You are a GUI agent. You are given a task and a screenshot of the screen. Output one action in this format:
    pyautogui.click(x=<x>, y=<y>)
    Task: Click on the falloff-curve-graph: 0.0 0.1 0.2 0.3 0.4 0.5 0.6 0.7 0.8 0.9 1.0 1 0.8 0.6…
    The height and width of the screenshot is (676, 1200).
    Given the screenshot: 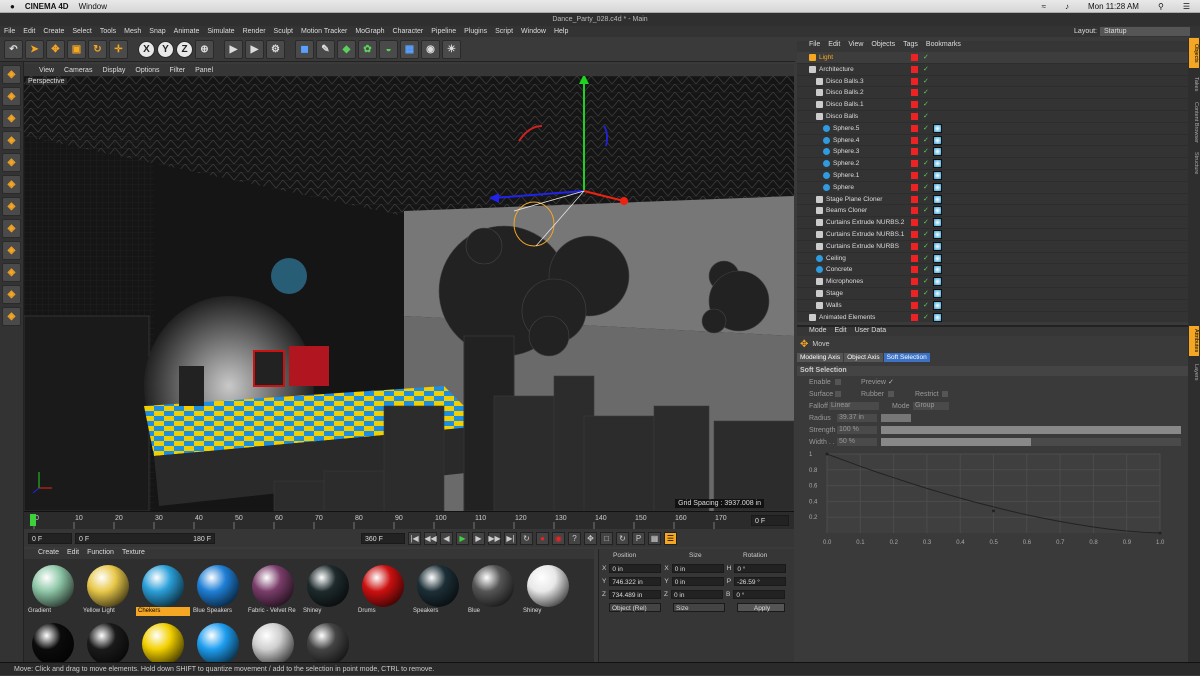 What is the action you would take?
    pyautogui.click(x=996, y=498)
    